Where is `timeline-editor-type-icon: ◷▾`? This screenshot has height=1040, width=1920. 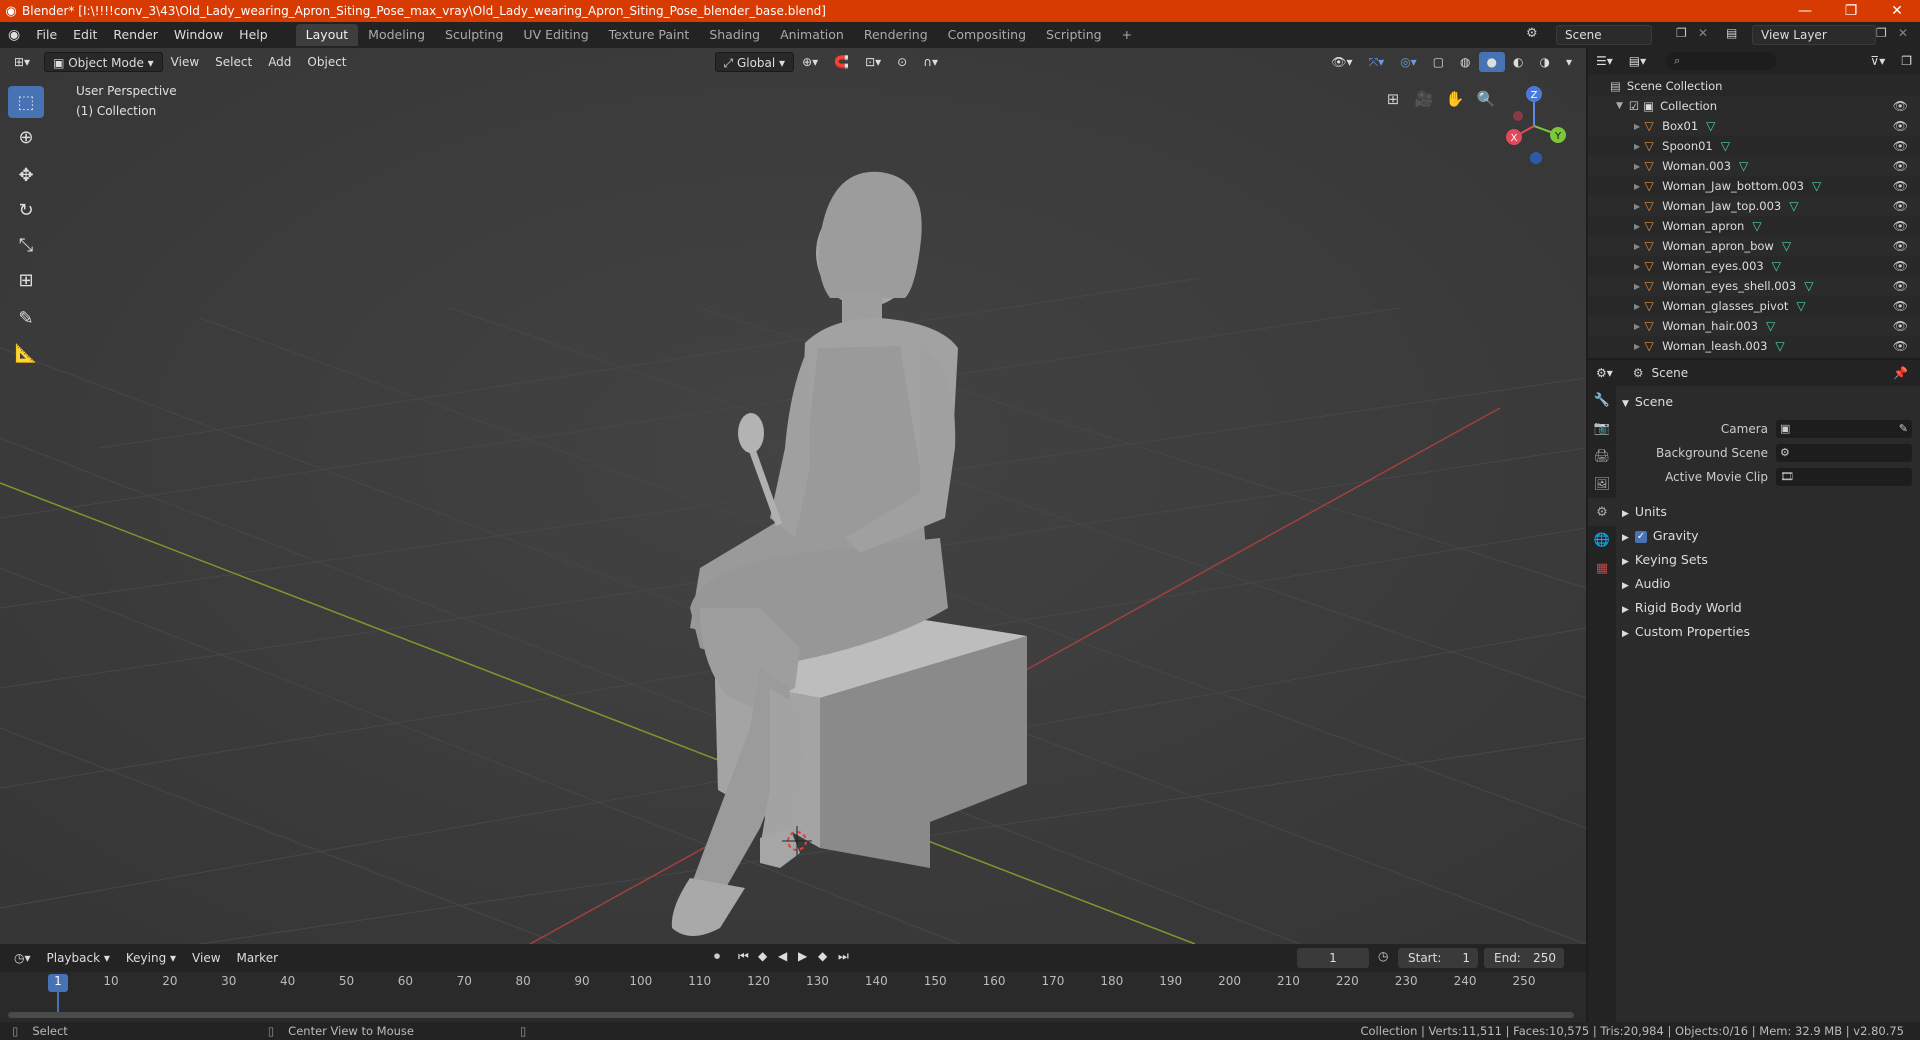
timeline-editor-type-icon: ◷▾ is located at coordinates (22, 958).